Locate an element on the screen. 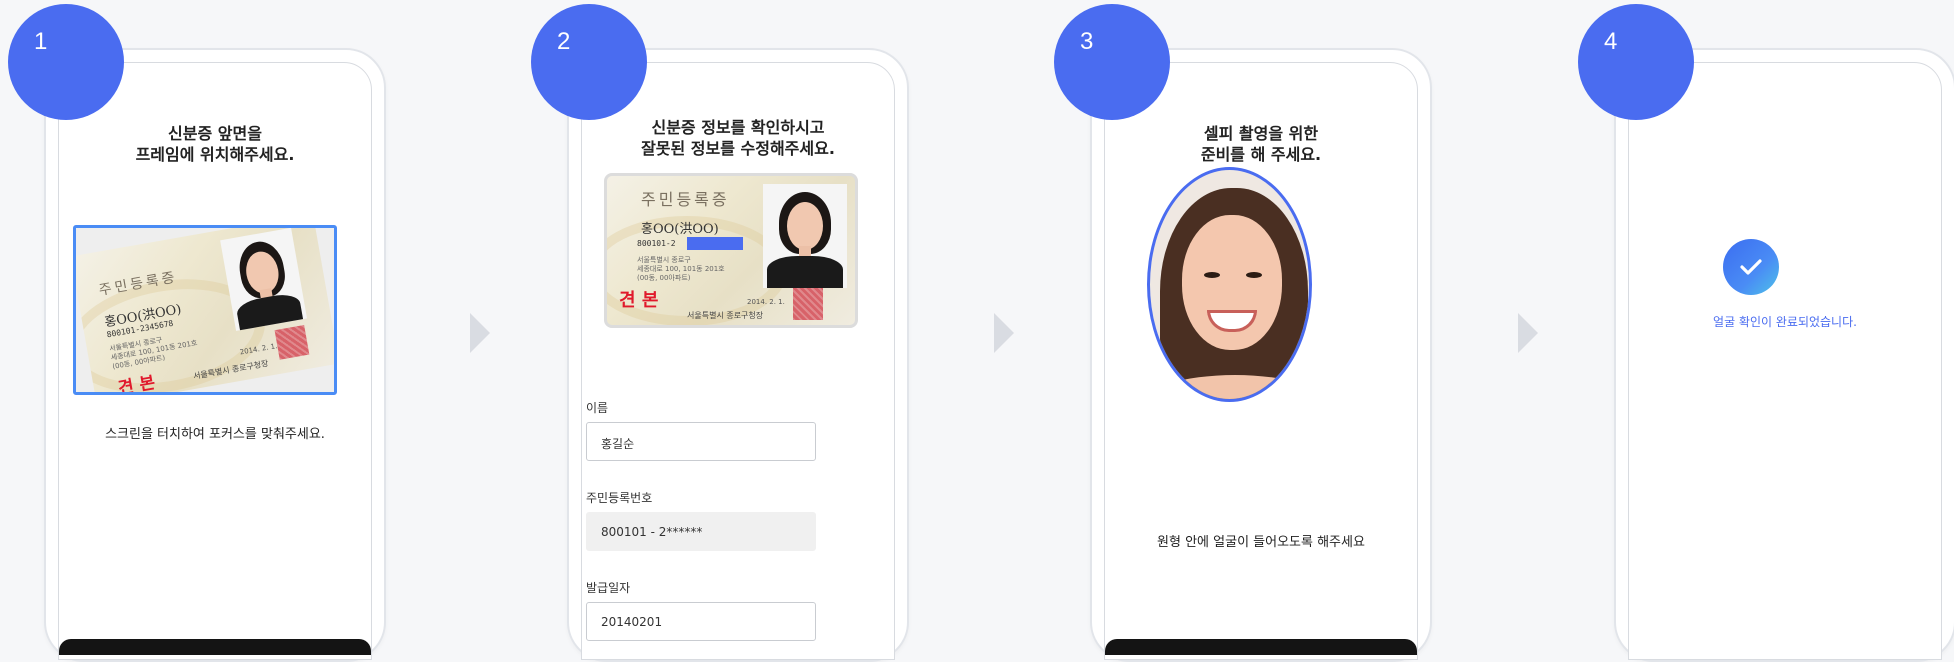 The width and height of the screenshot is (1954, 662). completion-message: 얼굴 확인이 완료되었습니다. is located at coordinates (1785, 322).